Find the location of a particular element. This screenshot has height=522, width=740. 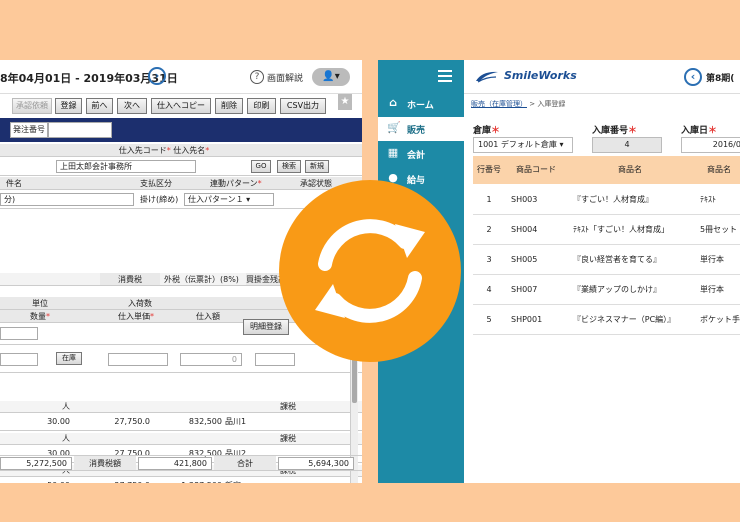

pattern-select: 仕入パターン１ ▾ is located at coordinates (229, 199).